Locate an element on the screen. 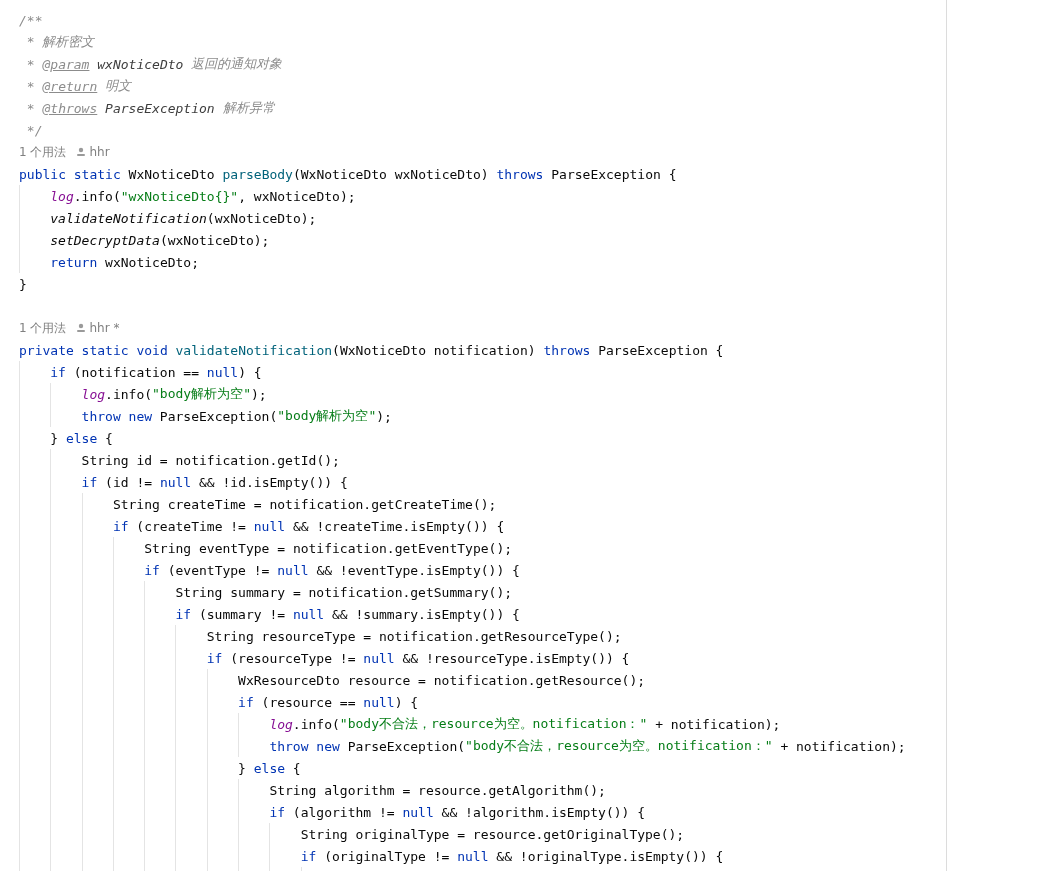 This screenshot has width=1060, height=871. code-line: log.info("body解析为空"); is located at coordinates (174, 394).